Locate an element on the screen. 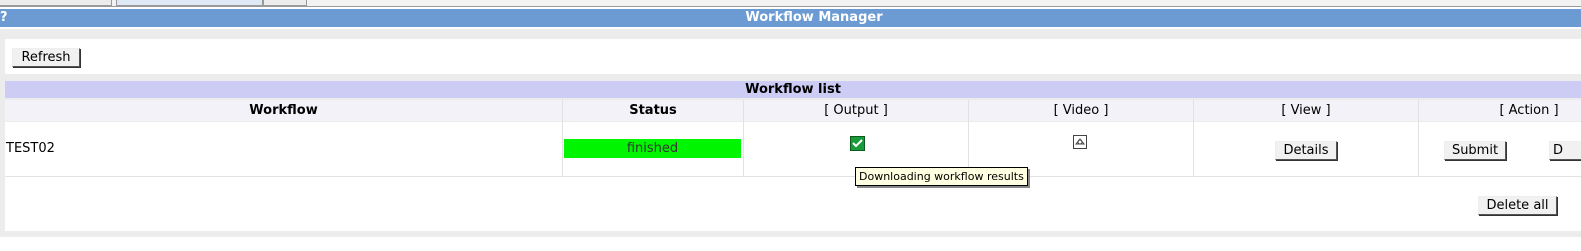 The height and width of the screenshot is (251, 1581). column-header-action: [ Action ] is located at coordinates (1500, 110).